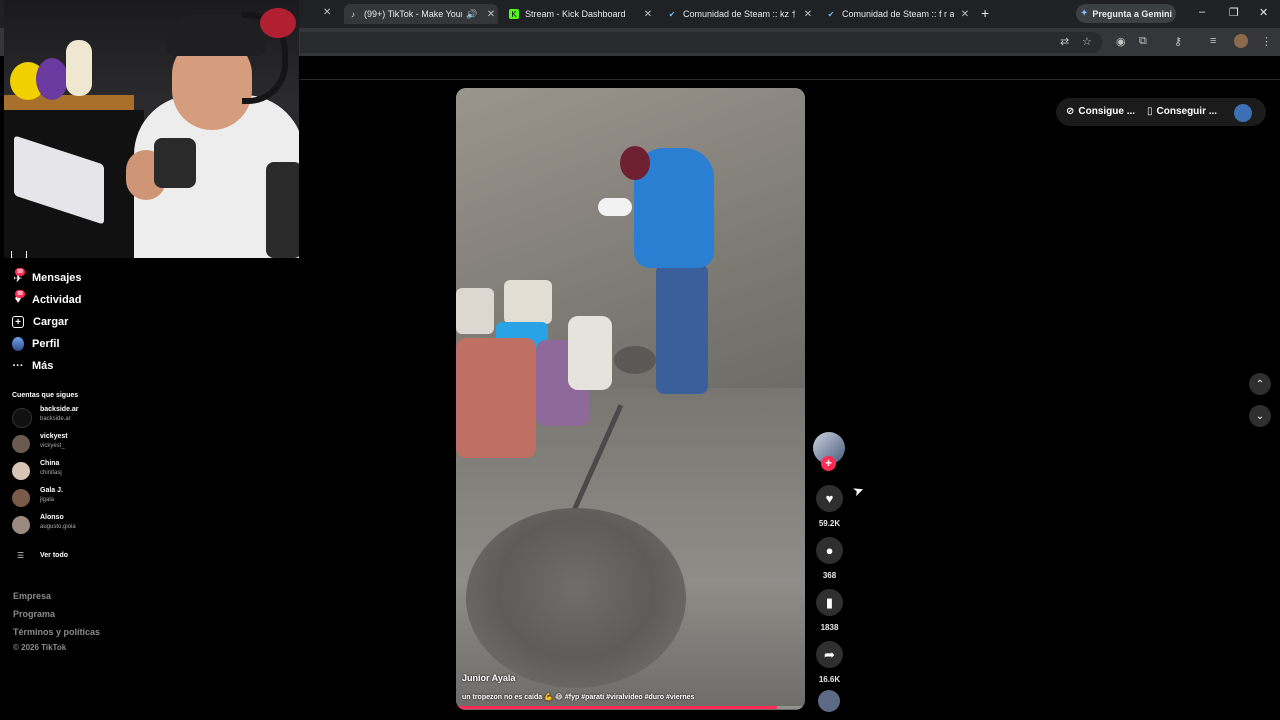 The image size is (1280, 720). What do you see at coordinates (1121, 41) in the screenshot?
I see `extension-icon: ◉` at bounding box center [1121, 41].